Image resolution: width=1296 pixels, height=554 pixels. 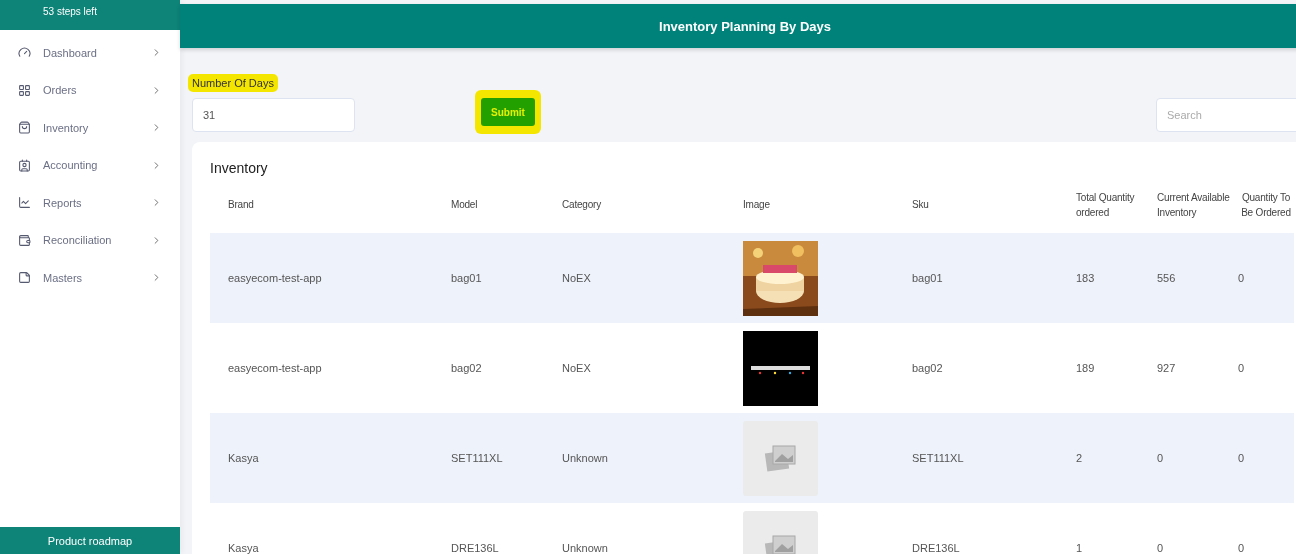 I want to click on sidebar-item: Reconciliation, so click(x=90, y=240).